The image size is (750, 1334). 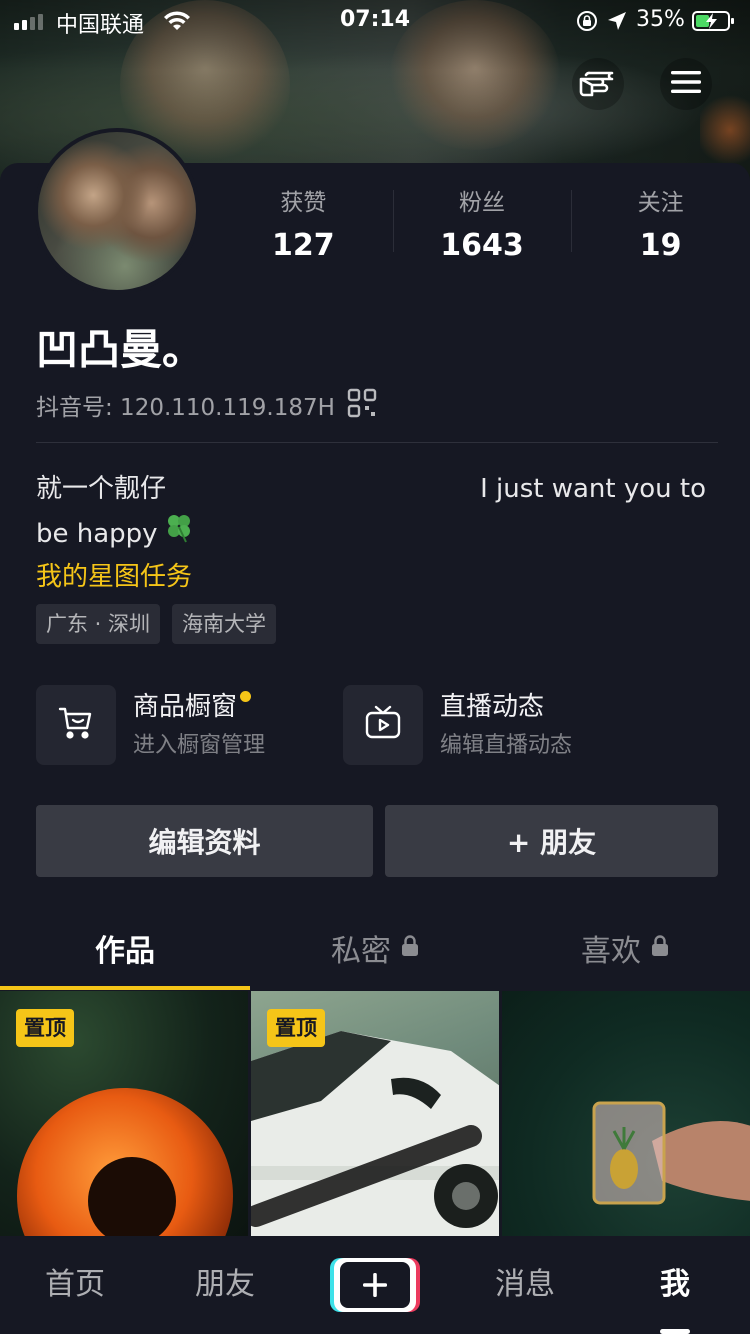 What do you see at coordinates (224, 624) in the screenshot?
I see `tag-school: 海南大学` at bounding box center [224, 624].